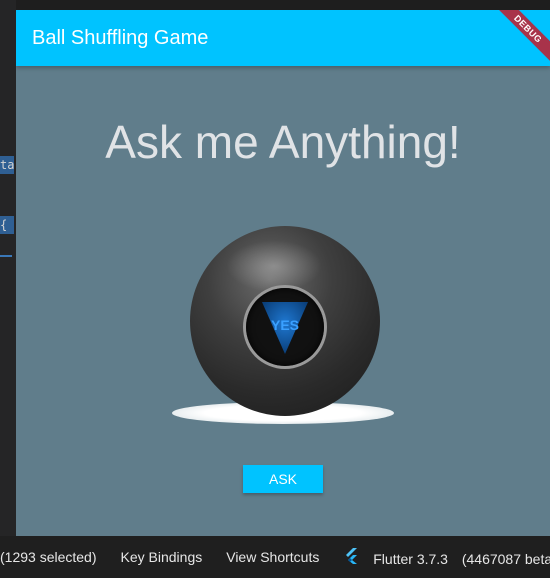  What do you see at coordinates (274, 266) in the screenshot?
I see `ball-gloss` at bounding box center [274, 266].